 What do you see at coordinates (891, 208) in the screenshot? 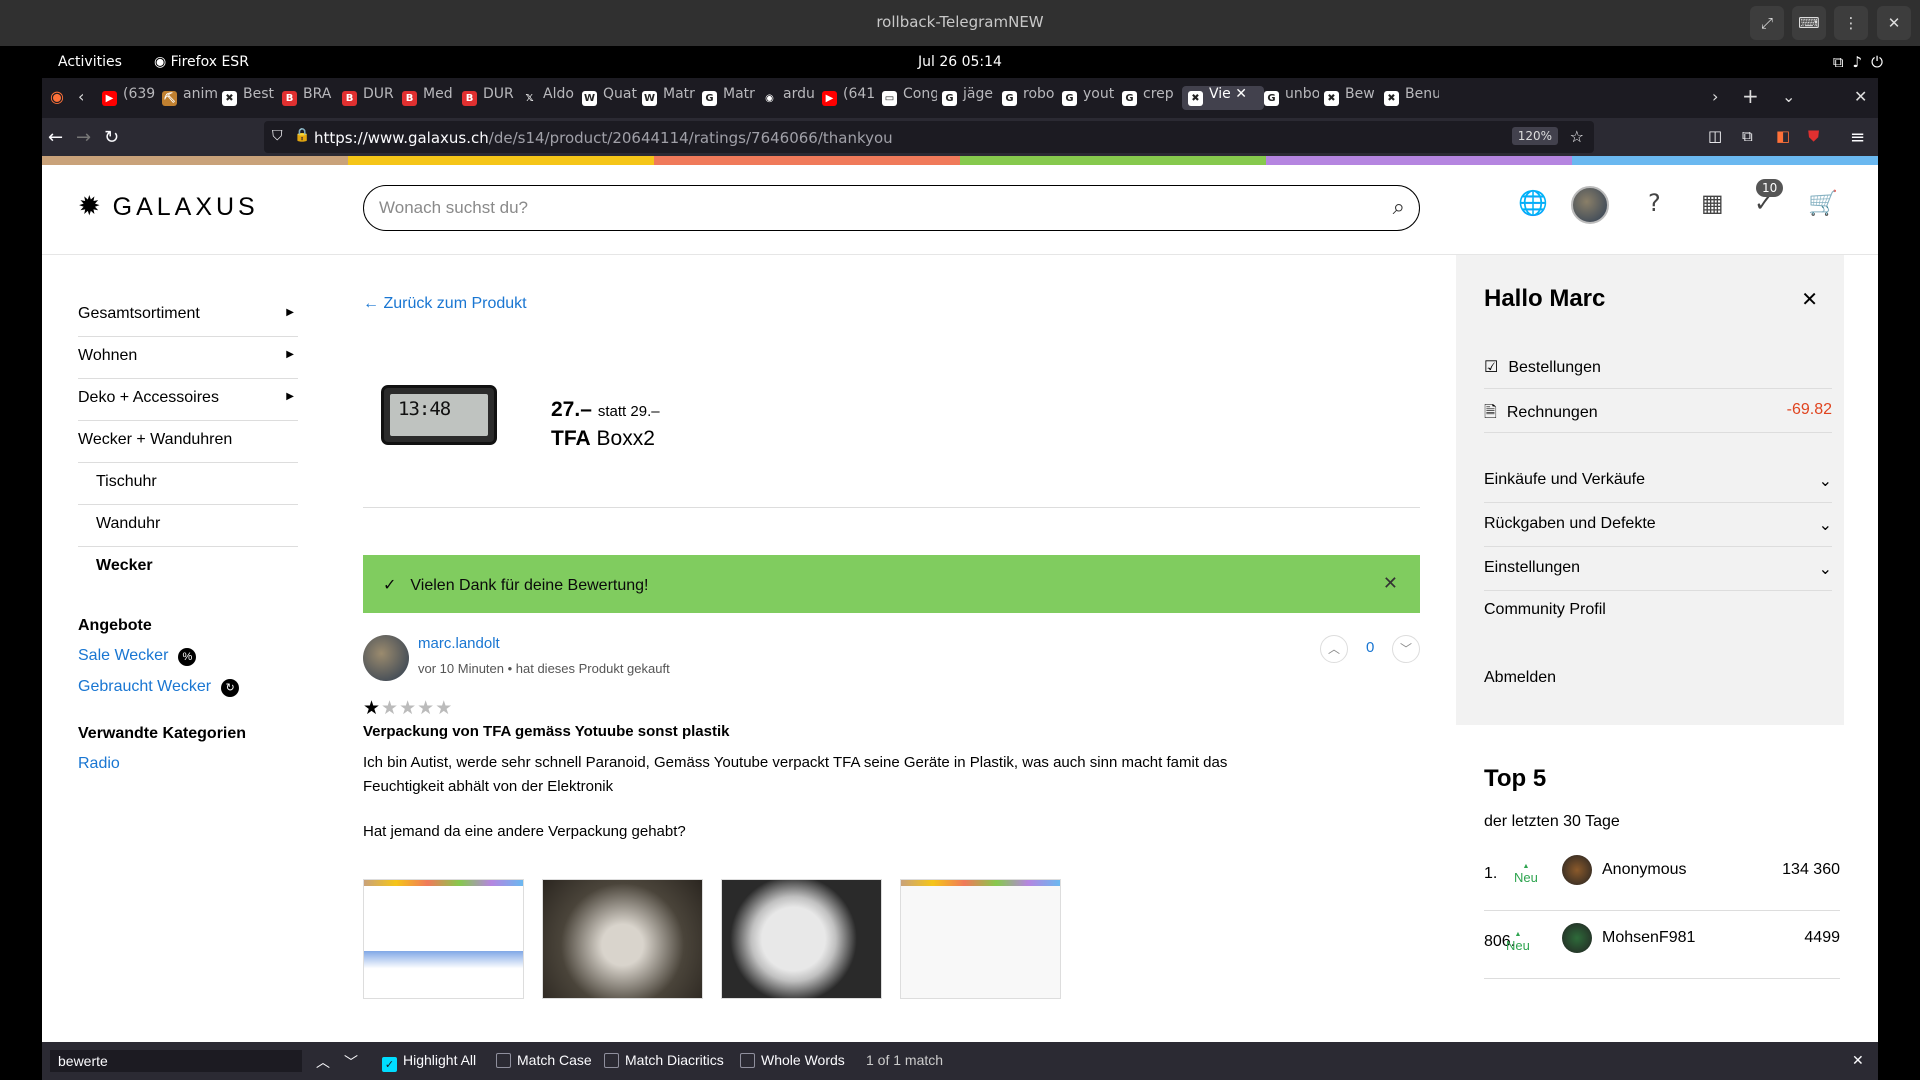
I see `search-input: Wonach suchst du? ⌕` at bounding box center [891, 208].